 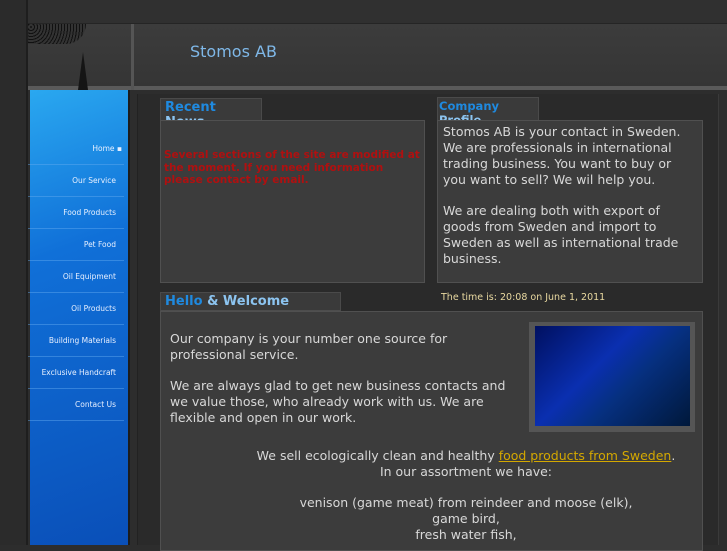 I want to click on nav-oil-products: Oil Products, so click(x=76, y=309).